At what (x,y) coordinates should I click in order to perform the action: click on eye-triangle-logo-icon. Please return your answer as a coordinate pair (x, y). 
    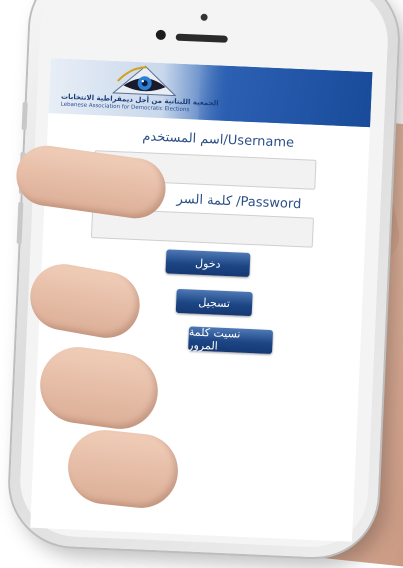
    Looking at the image, I should click on (144, 80).